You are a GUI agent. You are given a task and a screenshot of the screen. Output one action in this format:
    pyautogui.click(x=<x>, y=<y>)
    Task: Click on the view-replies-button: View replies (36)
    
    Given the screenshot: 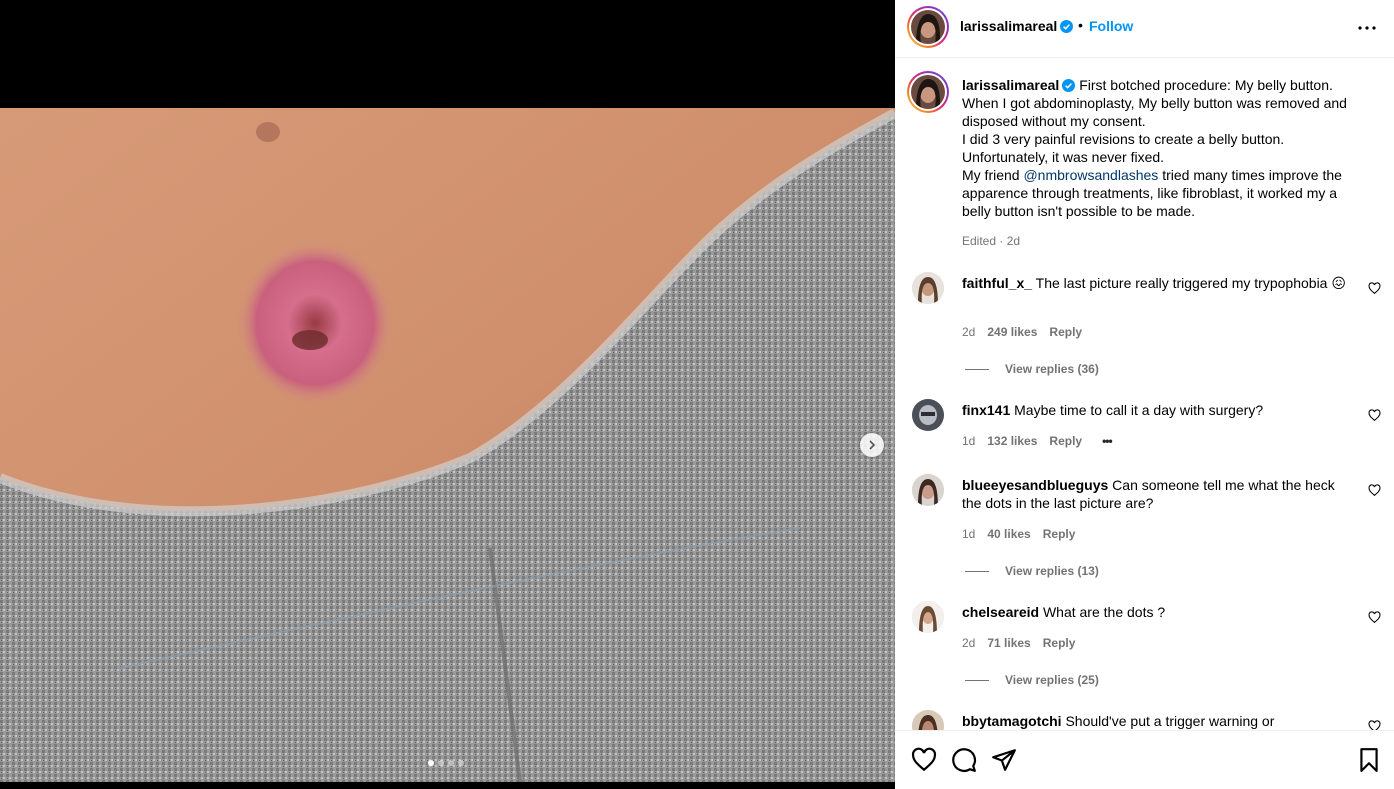 What is the action you would take?
    pyautogui.click(x=1032, y=369)
    